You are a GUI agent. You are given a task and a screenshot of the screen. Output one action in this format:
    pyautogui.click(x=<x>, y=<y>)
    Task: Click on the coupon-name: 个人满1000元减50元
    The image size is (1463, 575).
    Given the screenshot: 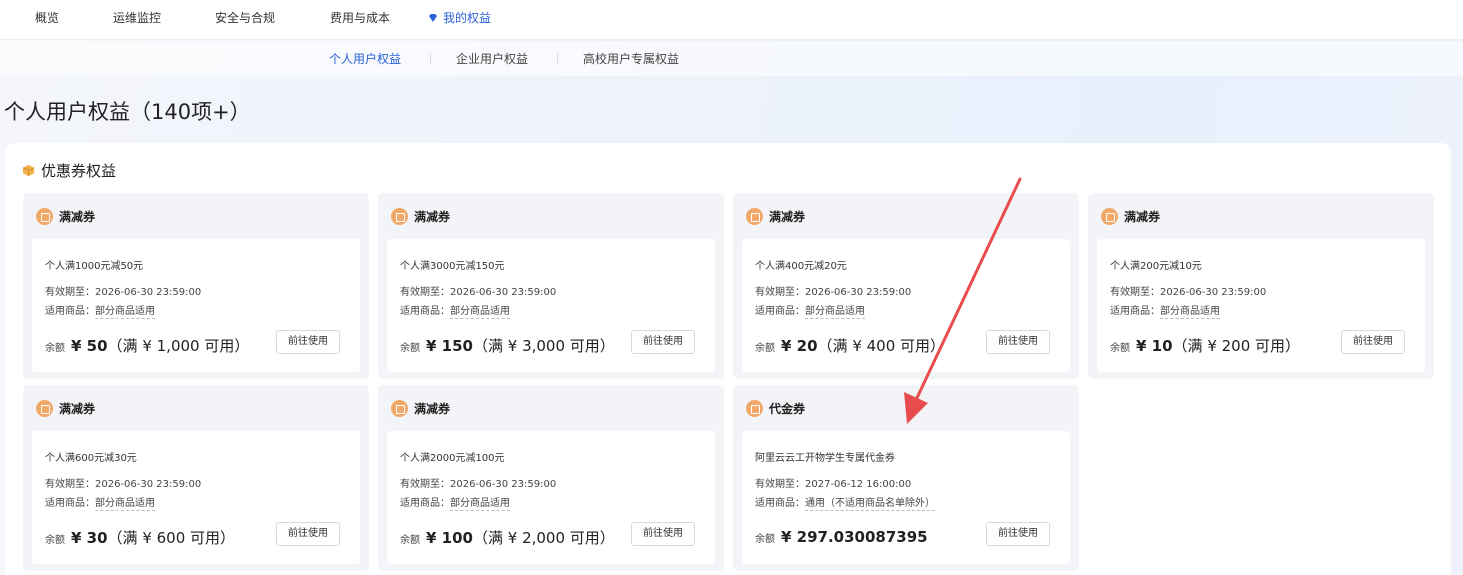 What is the action you would take?
    pyautogui.click(x=94, y=266)
    